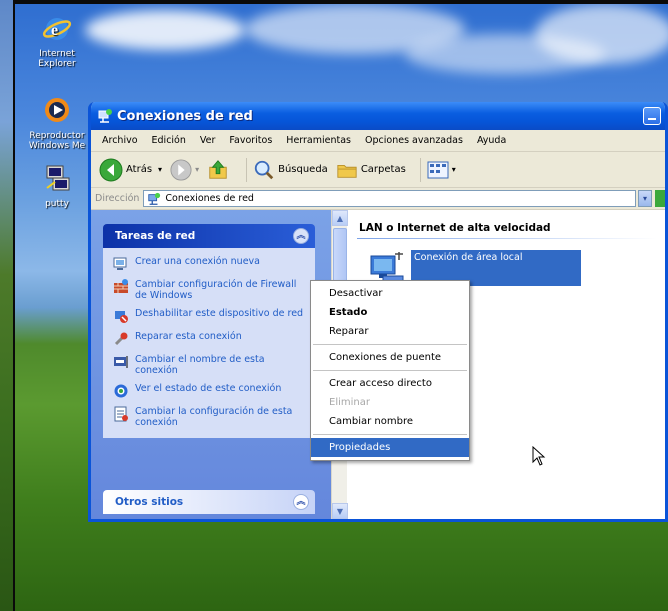  I want to click on group-header: LAN o Internet de alta velocidad, so click(455, 228).